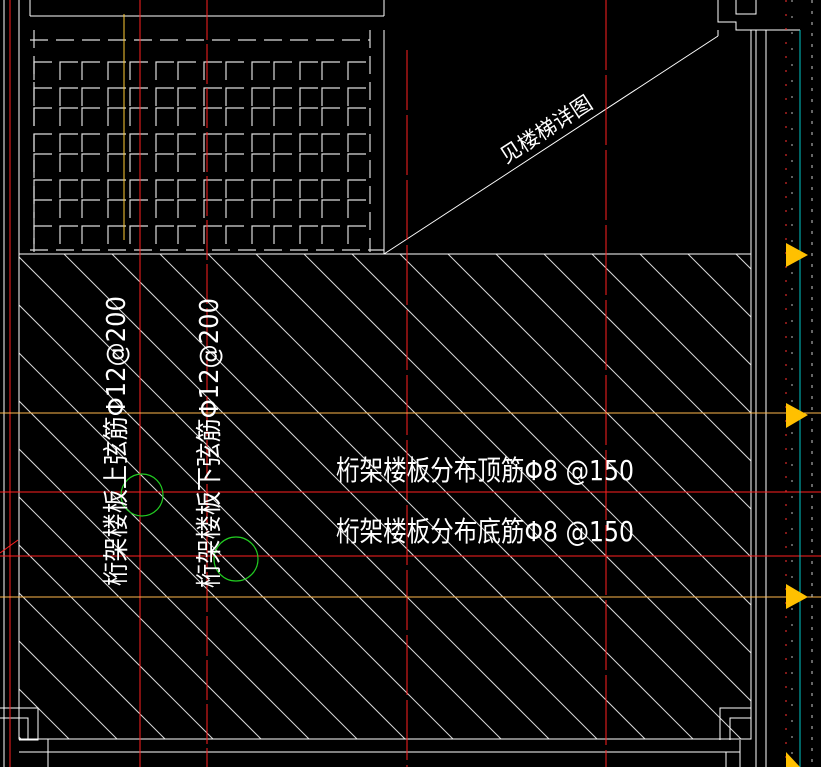 This screenshot has height=767, width=821. I want to click on bottom-distribution-label: 桁架楼板分布底筋Φ8 @150, so click(485, 531).